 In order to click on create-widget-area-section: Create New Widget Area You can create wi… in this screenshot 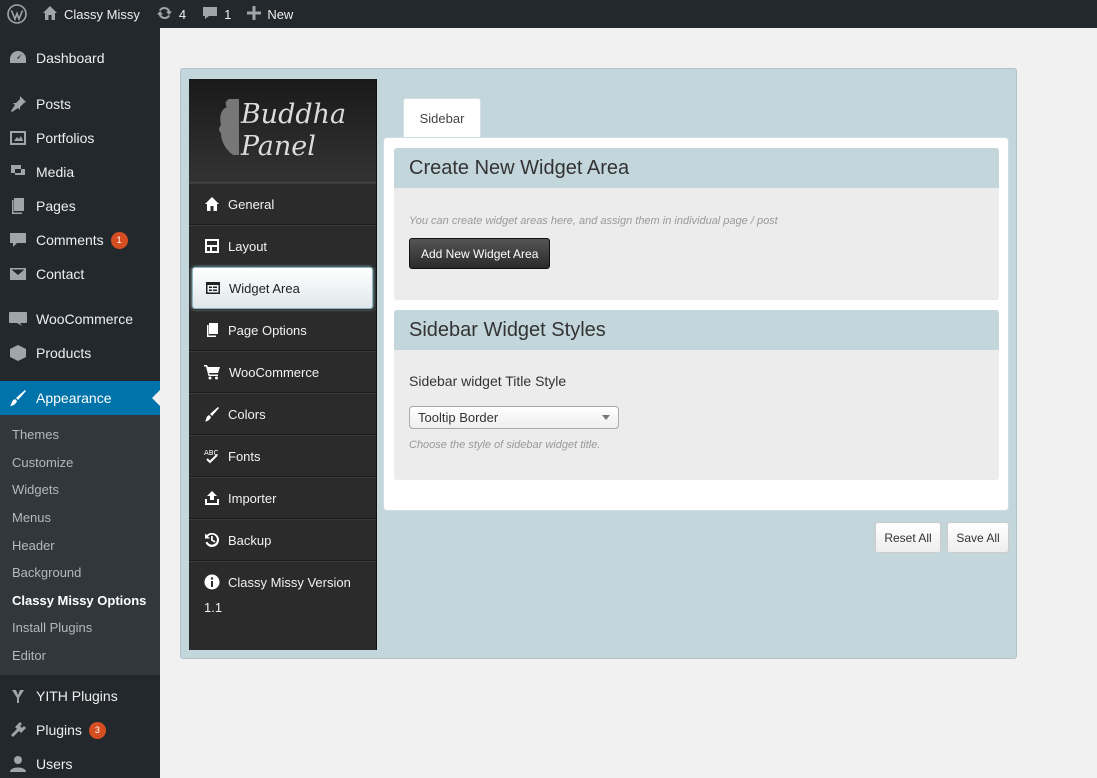, I will do `click(696, 224)`.